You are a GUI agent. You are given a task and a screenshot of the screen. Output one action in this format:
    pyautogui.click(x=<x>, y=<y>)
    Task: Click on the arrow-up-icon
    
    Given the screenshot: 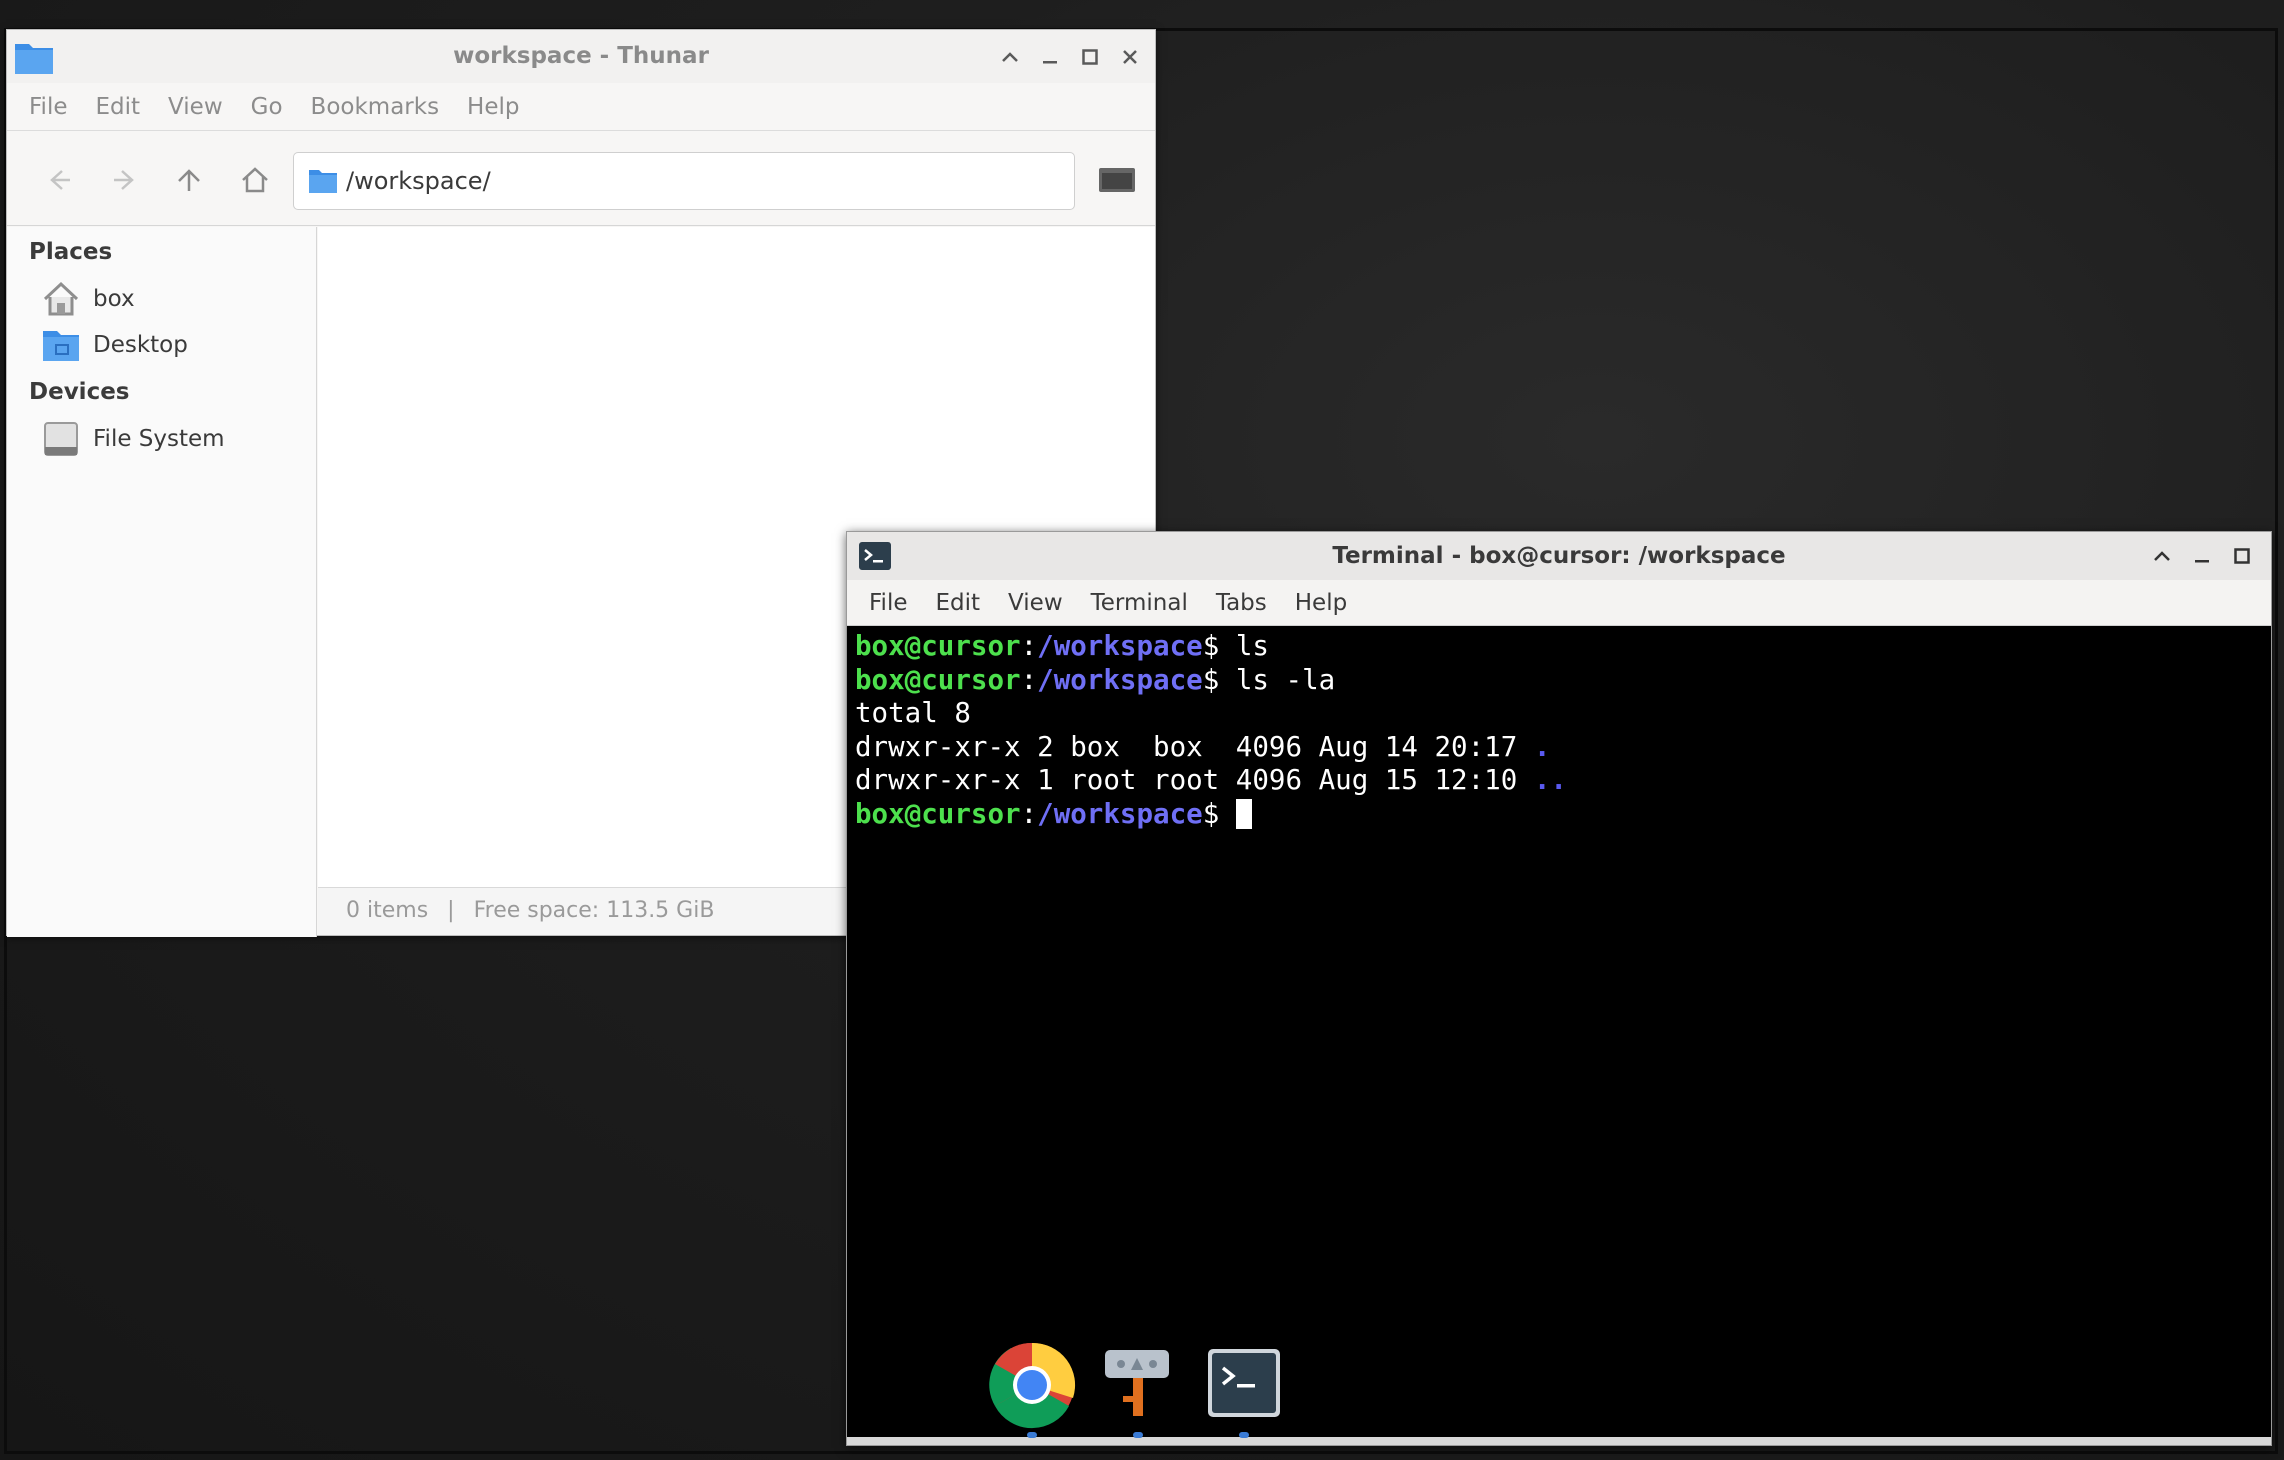 What is the action you would take?
    pyautogui.click(x=189, y=180)
    